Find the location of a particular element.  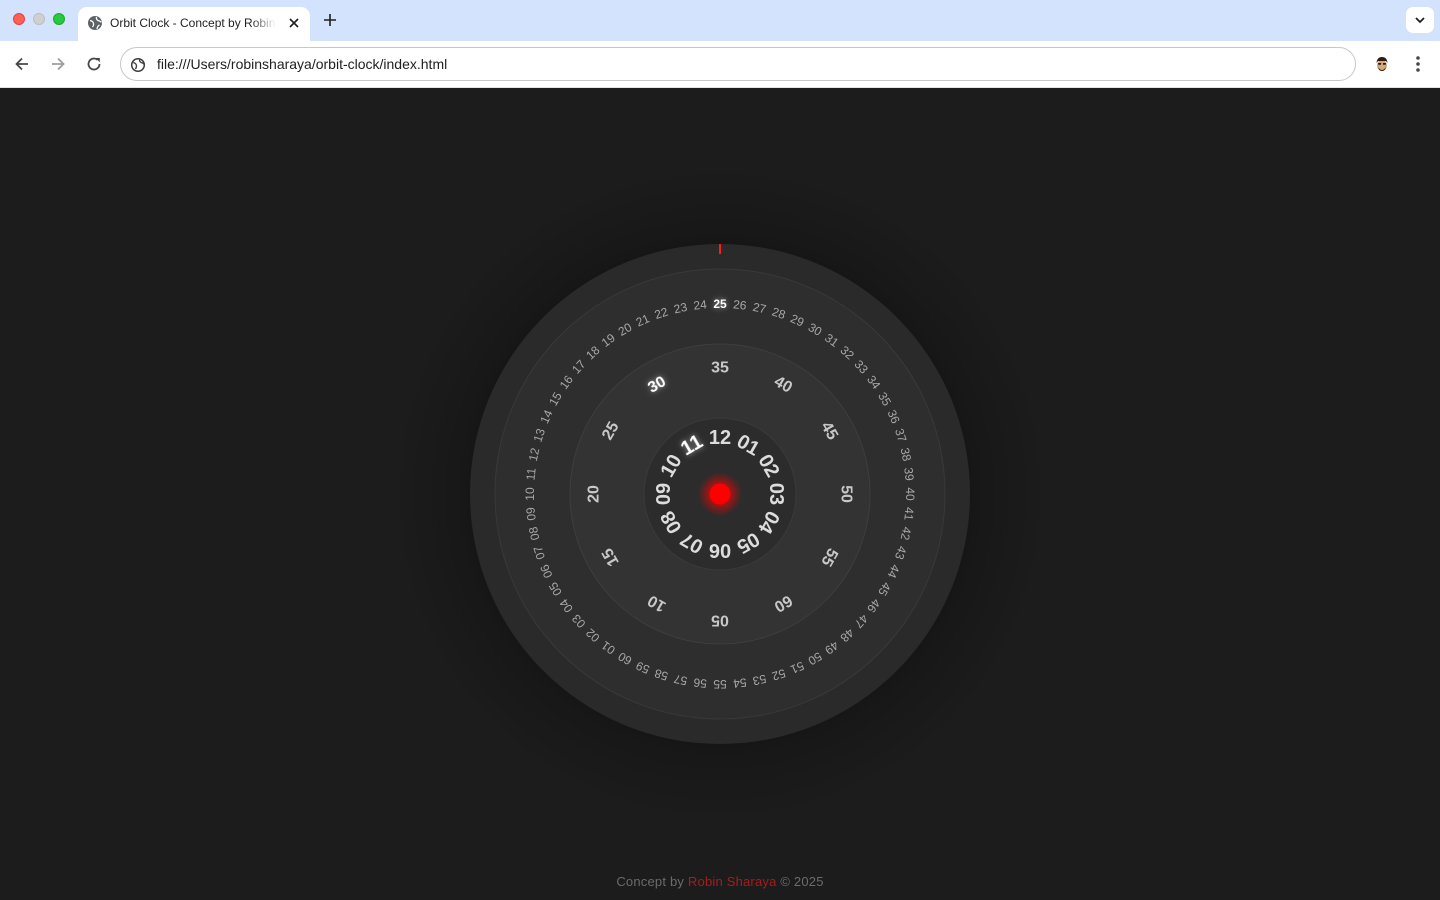

arrow-right-icon is located at coordinates (58, 64).